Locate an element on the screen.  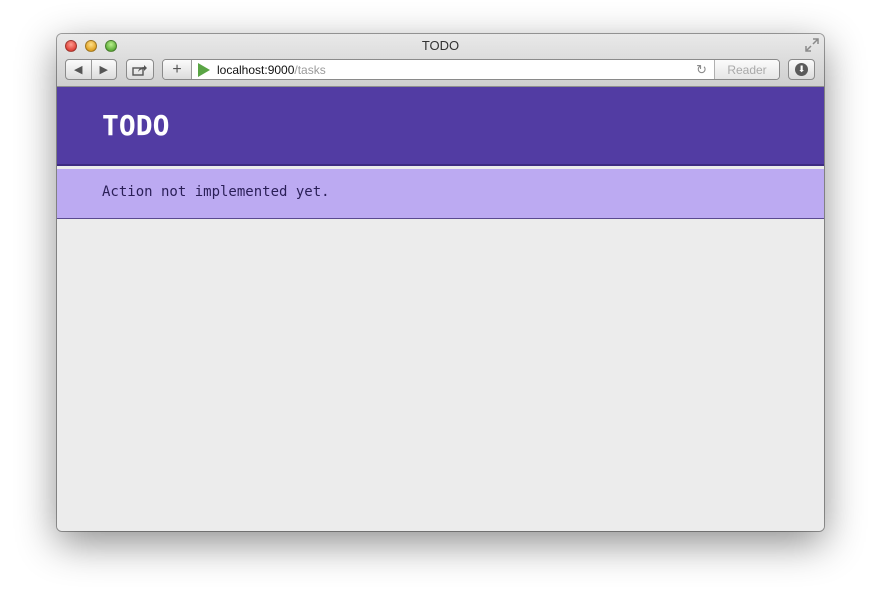
share-icon is located at coordinates (139, 70).